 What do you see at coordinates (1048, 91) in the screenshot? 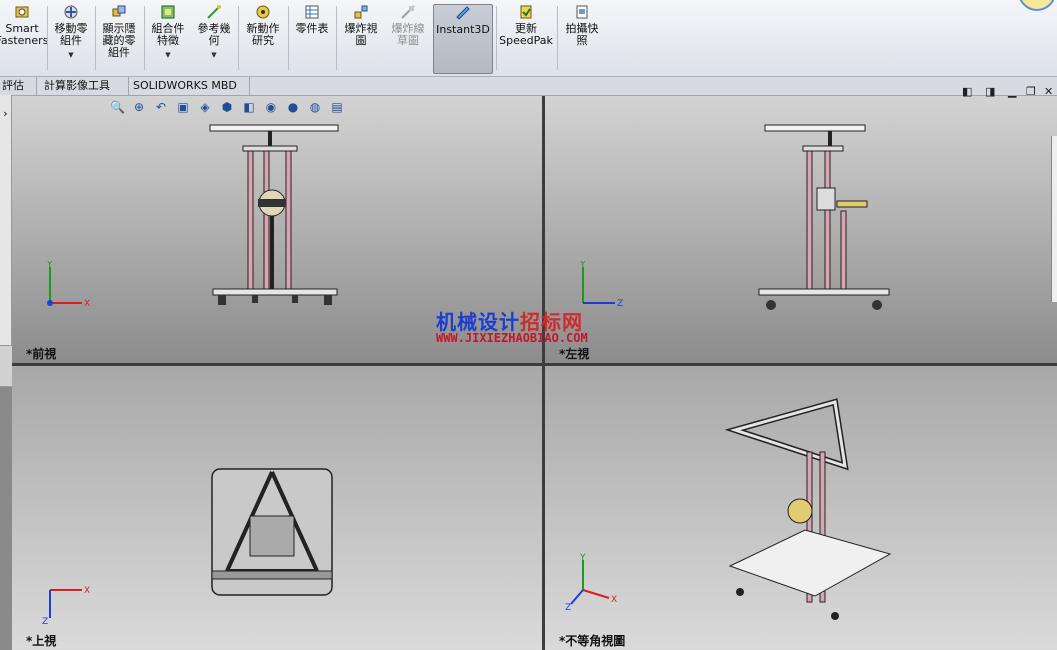
I see `close-icon: ✕` at bounding box center [1048, 91].